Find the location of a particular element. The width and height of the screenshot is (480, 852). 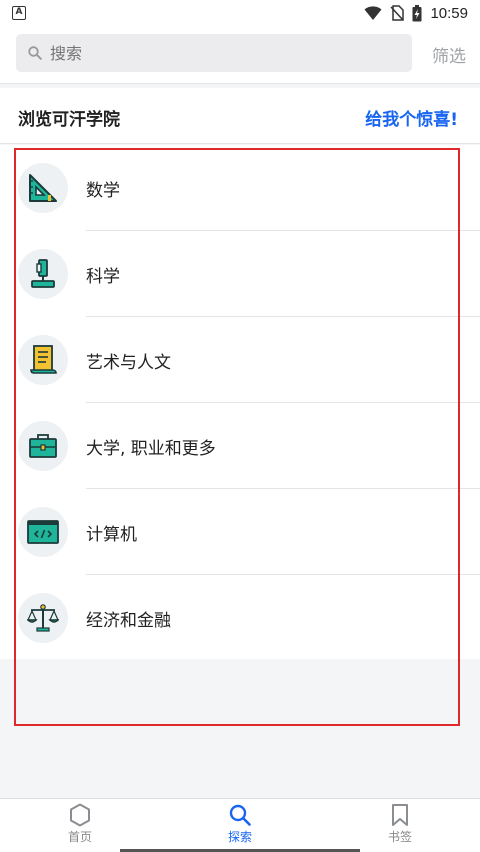

wifi-icon is located at coordinates (373, 13).